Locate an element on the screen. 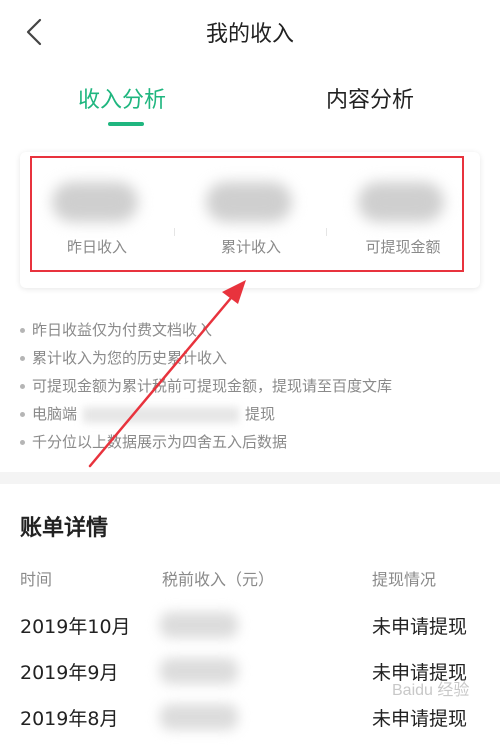  tab-bar: 收入分析 内容分析 is located at coordinates (250, 98).